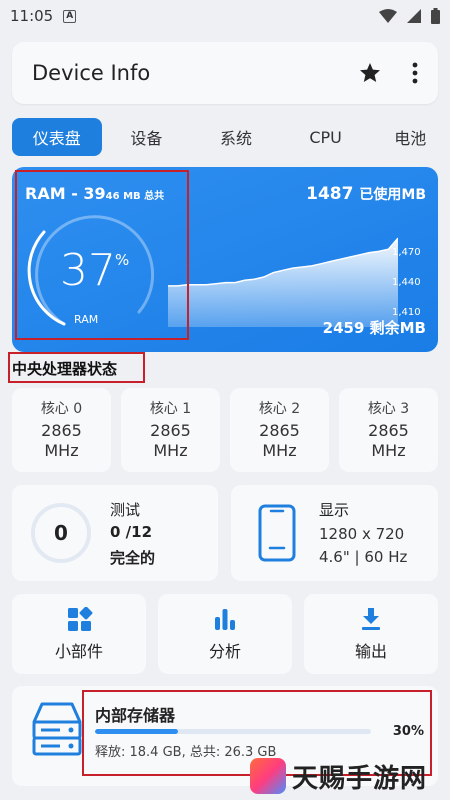 The height and width of the screenshot is (800, 450). I want to click on ram-used: 1487 已使用MB, so click(366, 194).